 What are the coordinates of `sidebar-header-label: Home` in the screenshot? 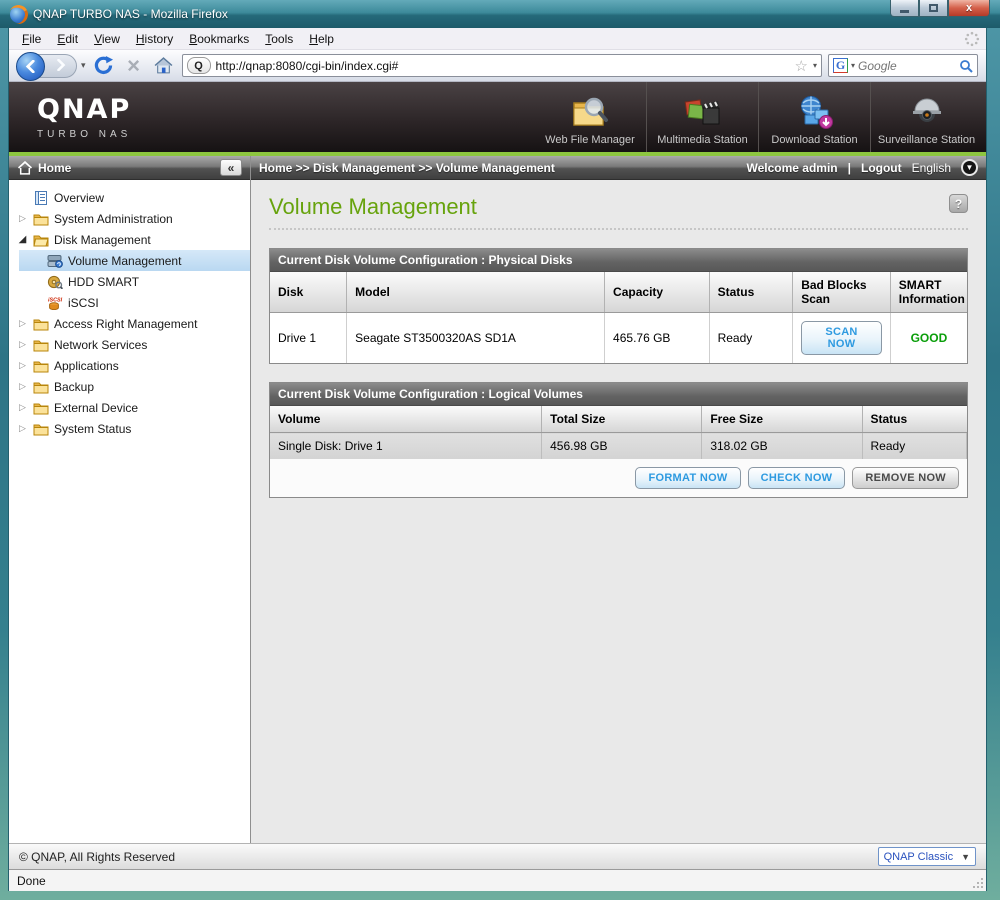 It's located at (55, 167).